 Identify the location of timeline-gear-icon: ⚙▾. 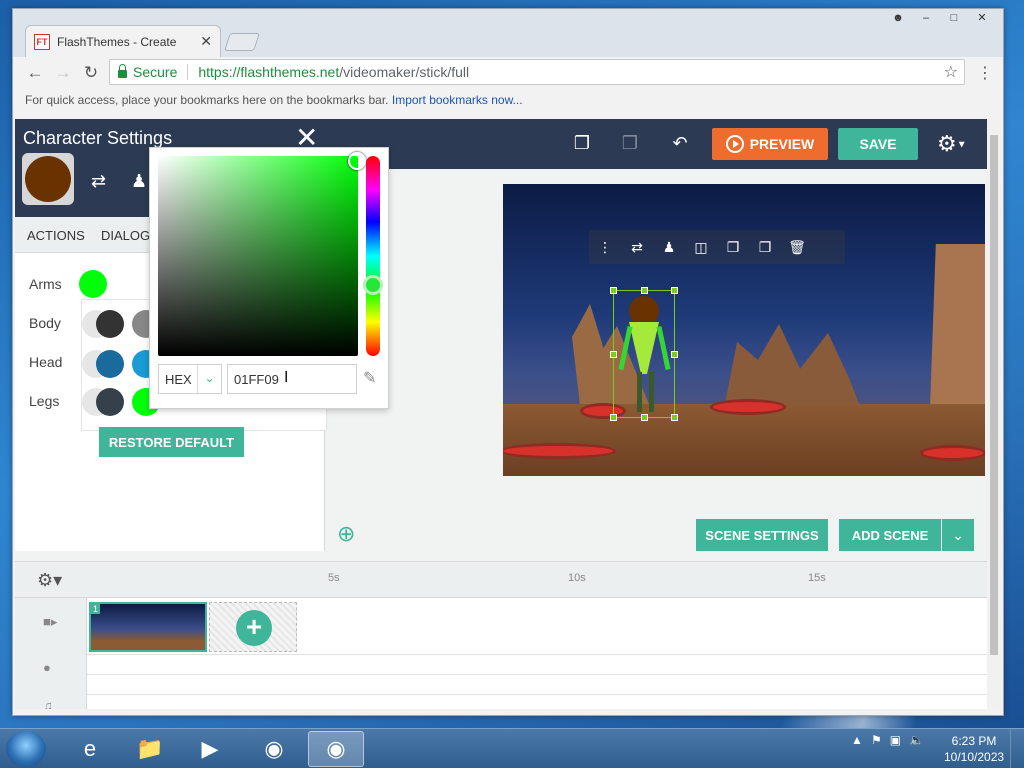
(49, 580).